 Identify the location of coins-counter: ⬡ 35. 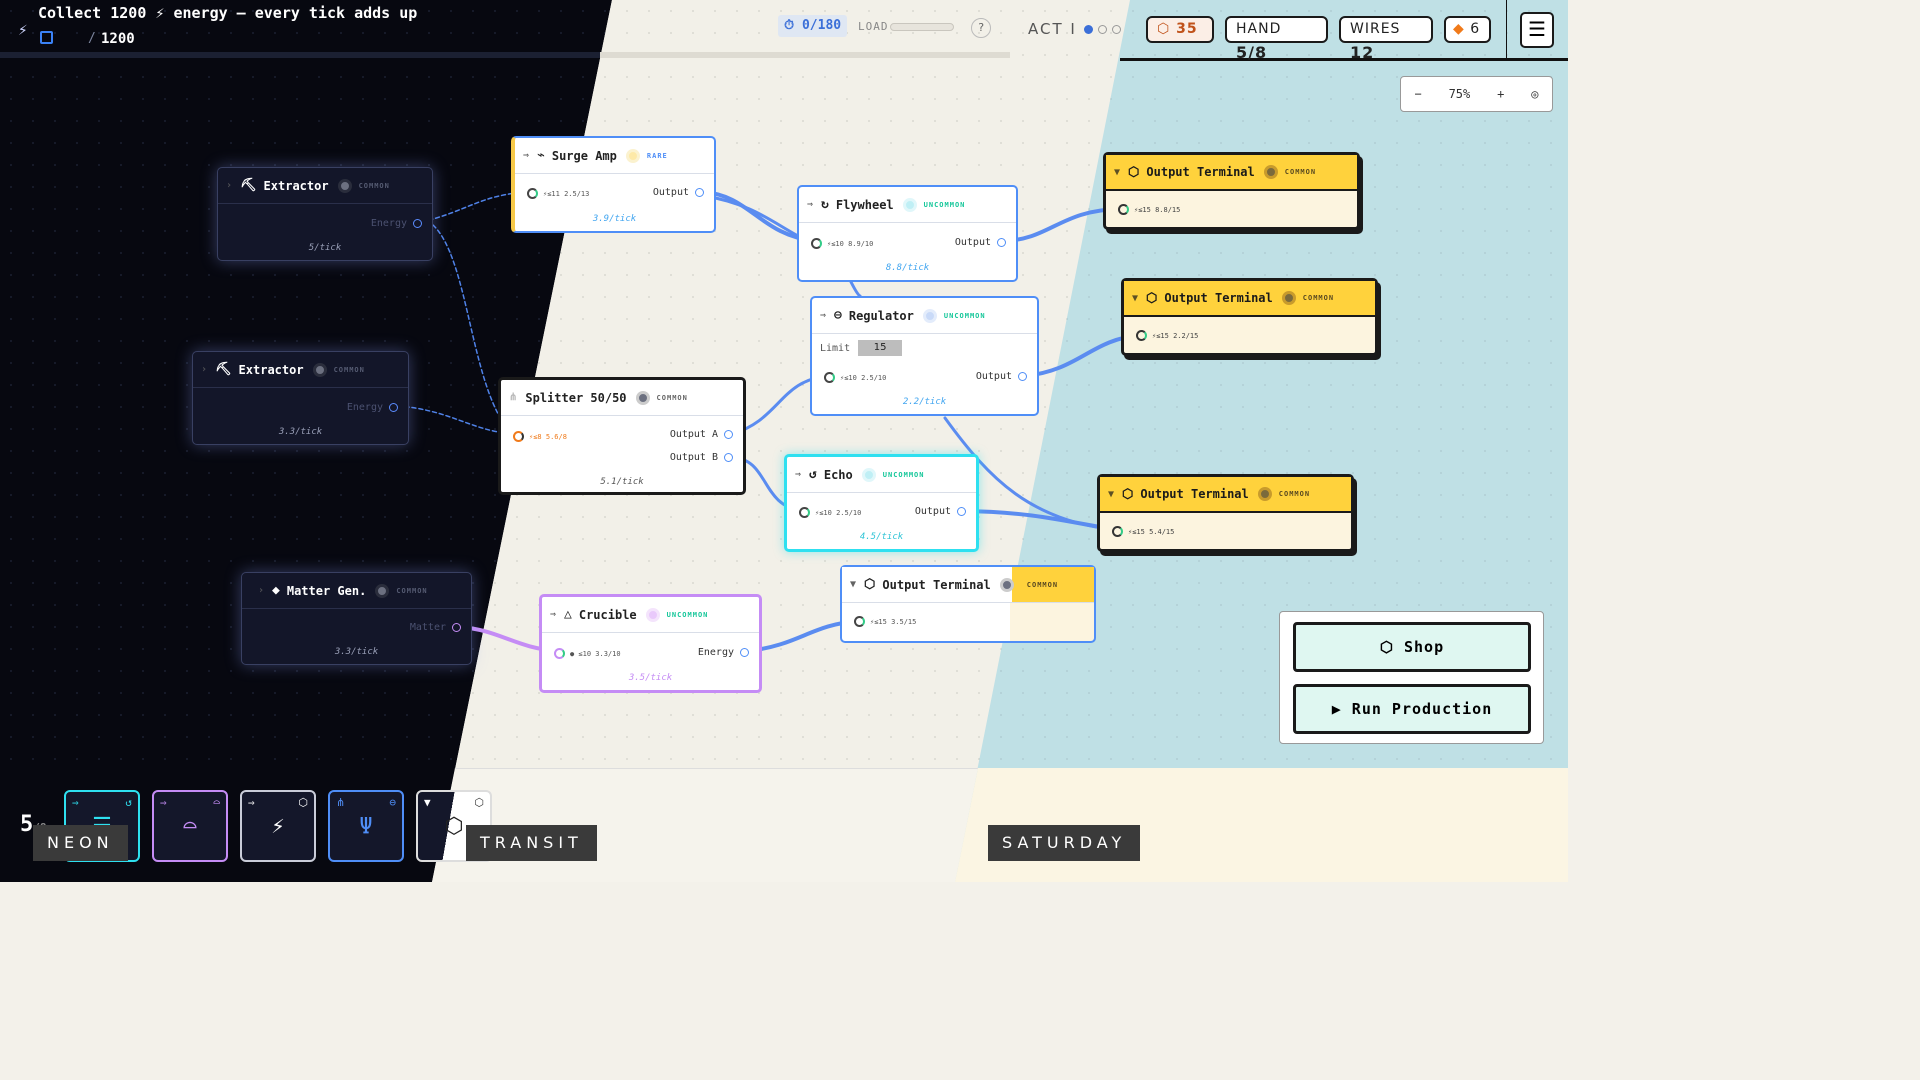
(1180, 29).